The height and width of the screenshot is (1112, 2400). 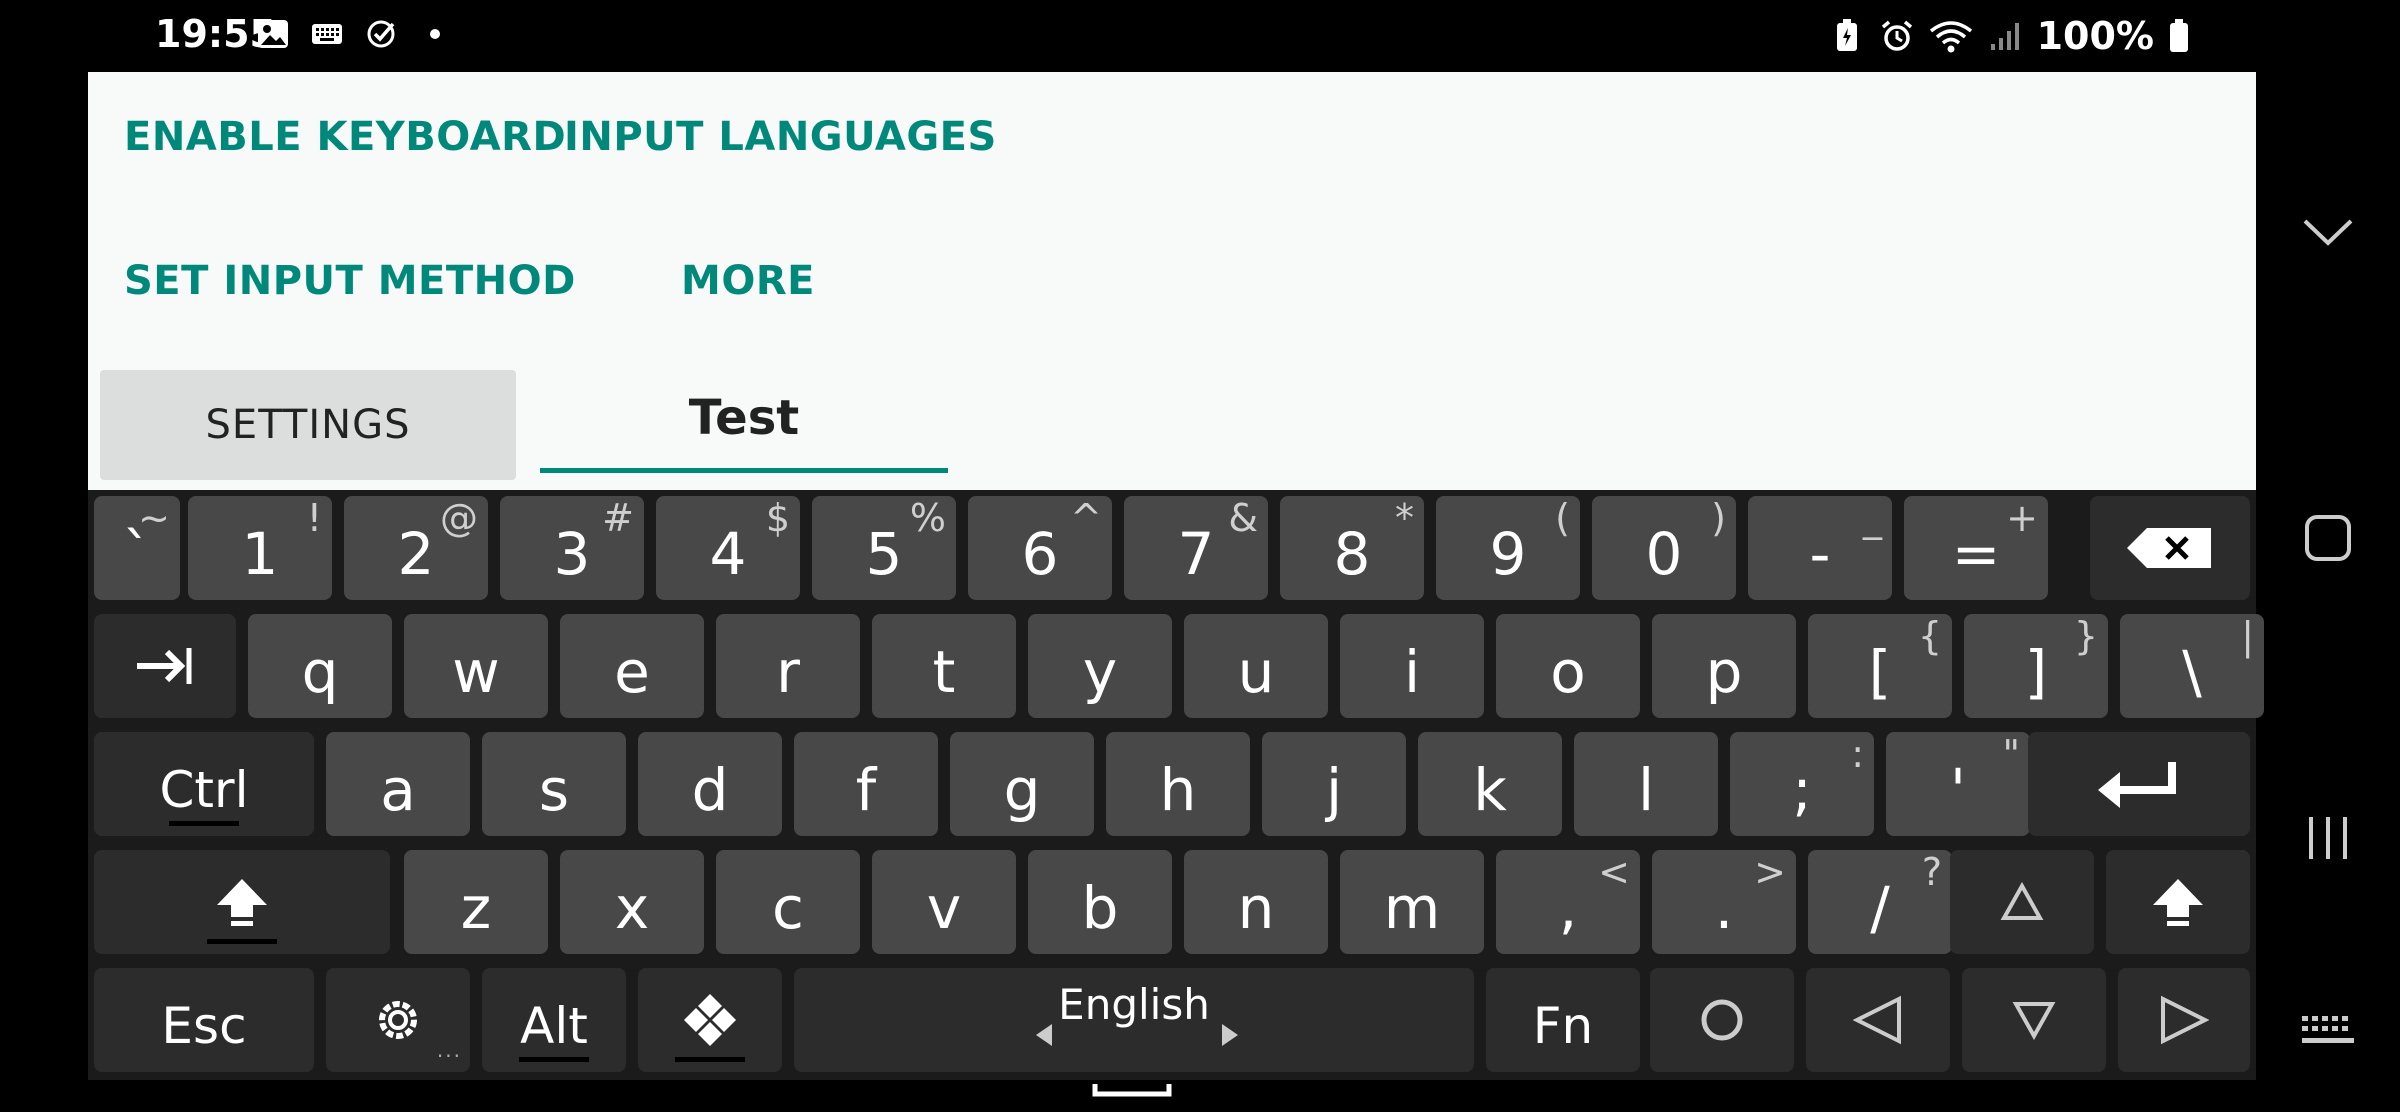 I want to click on key-10-number-row: 0), so click(x=1664, y=548).